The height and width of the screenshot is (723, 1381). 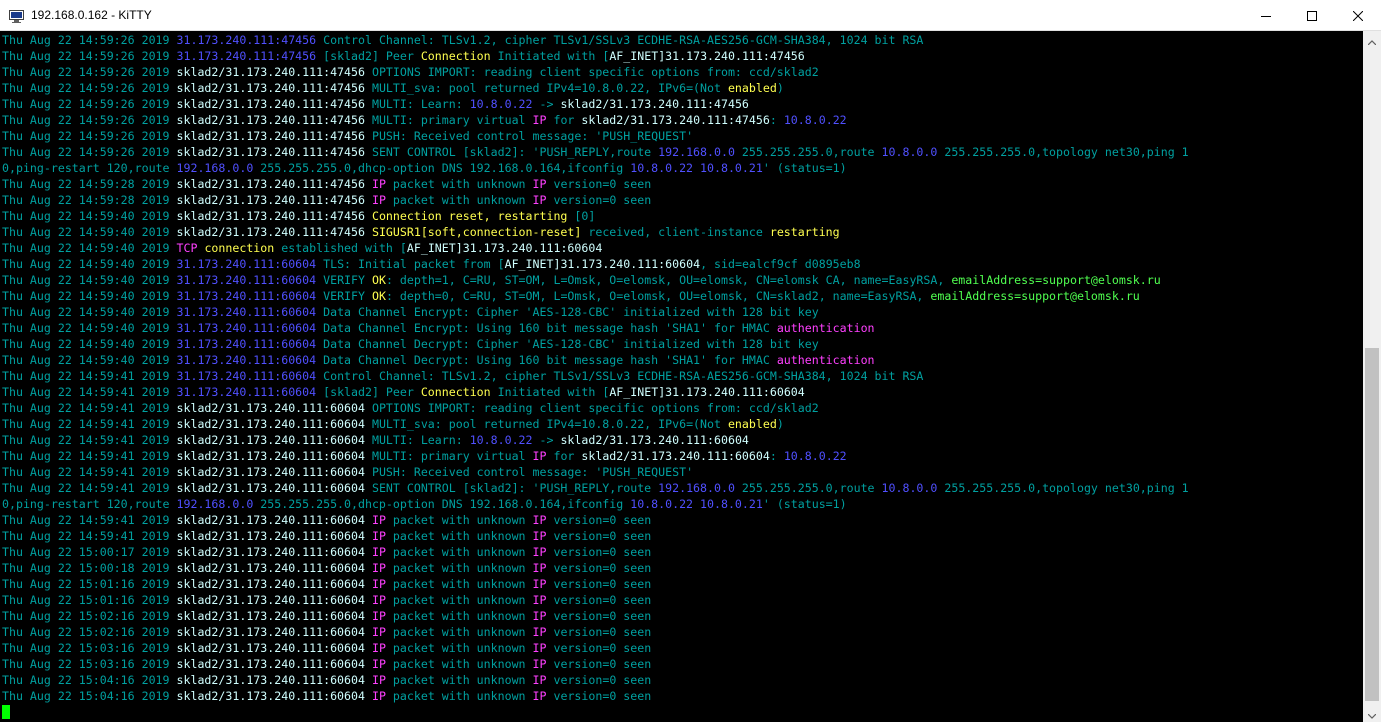 I want to click on terminal-text-segment: 255.255.255.0,topology net30,ping 1, so click(x=1063, y=488).